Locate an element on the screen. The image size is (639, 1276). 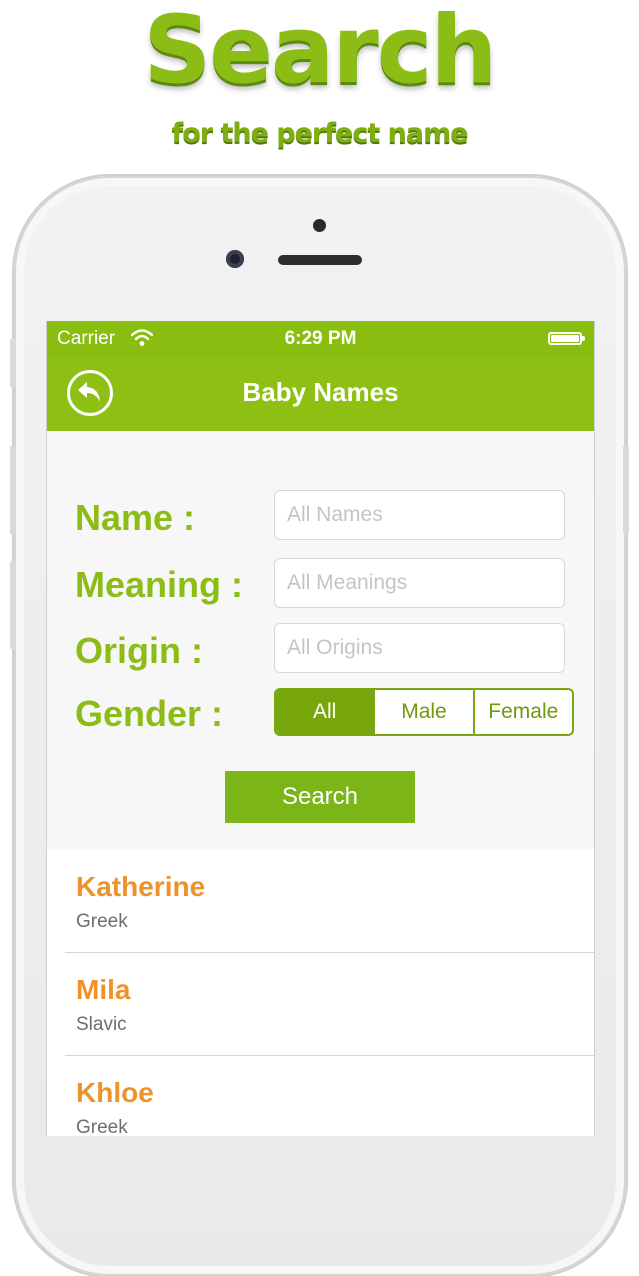
origin-label: Origin : is located at coordinates (139, 650).